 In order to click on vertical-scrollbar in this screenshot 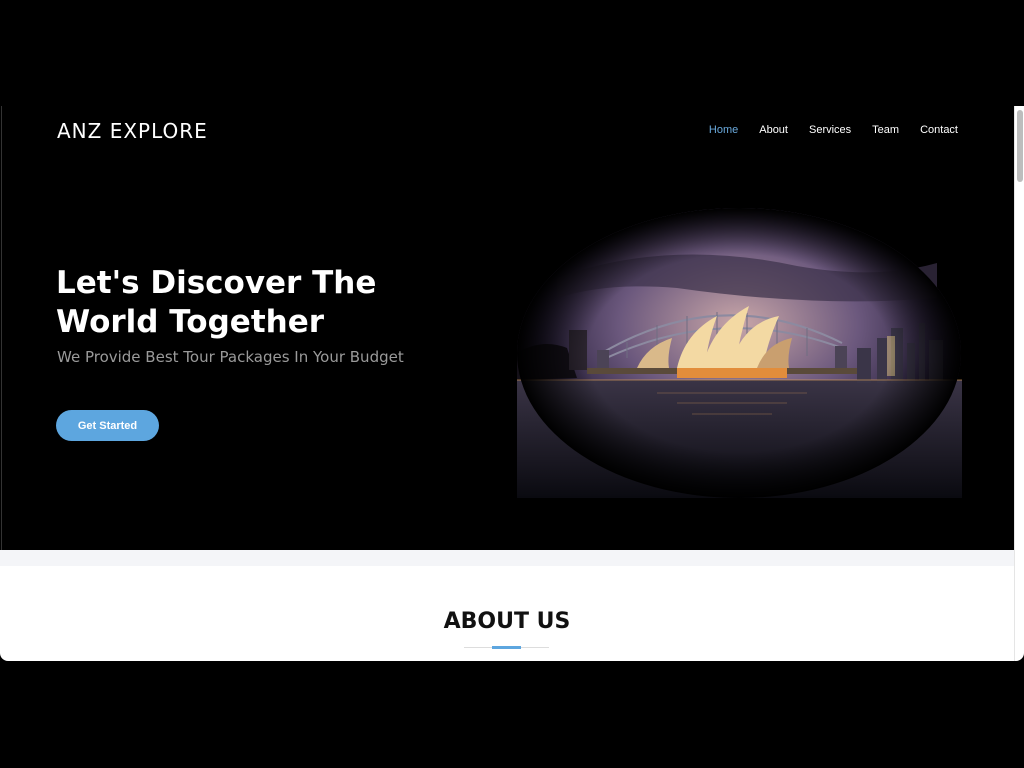, I will do `click(1019, 383)`.